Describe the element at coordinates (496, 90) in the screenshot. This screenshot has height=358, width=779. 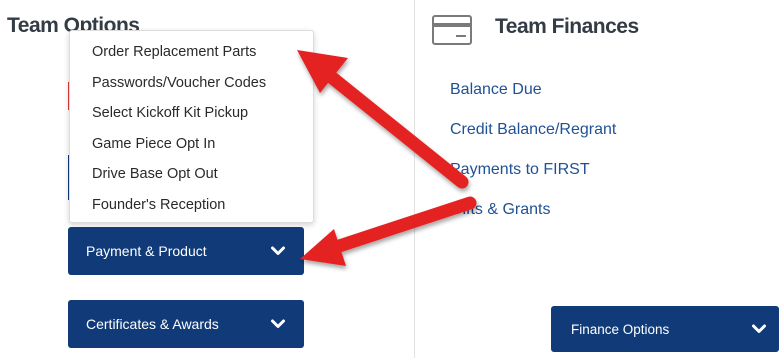
I see `link-balance-due: Balance Due` at that location.